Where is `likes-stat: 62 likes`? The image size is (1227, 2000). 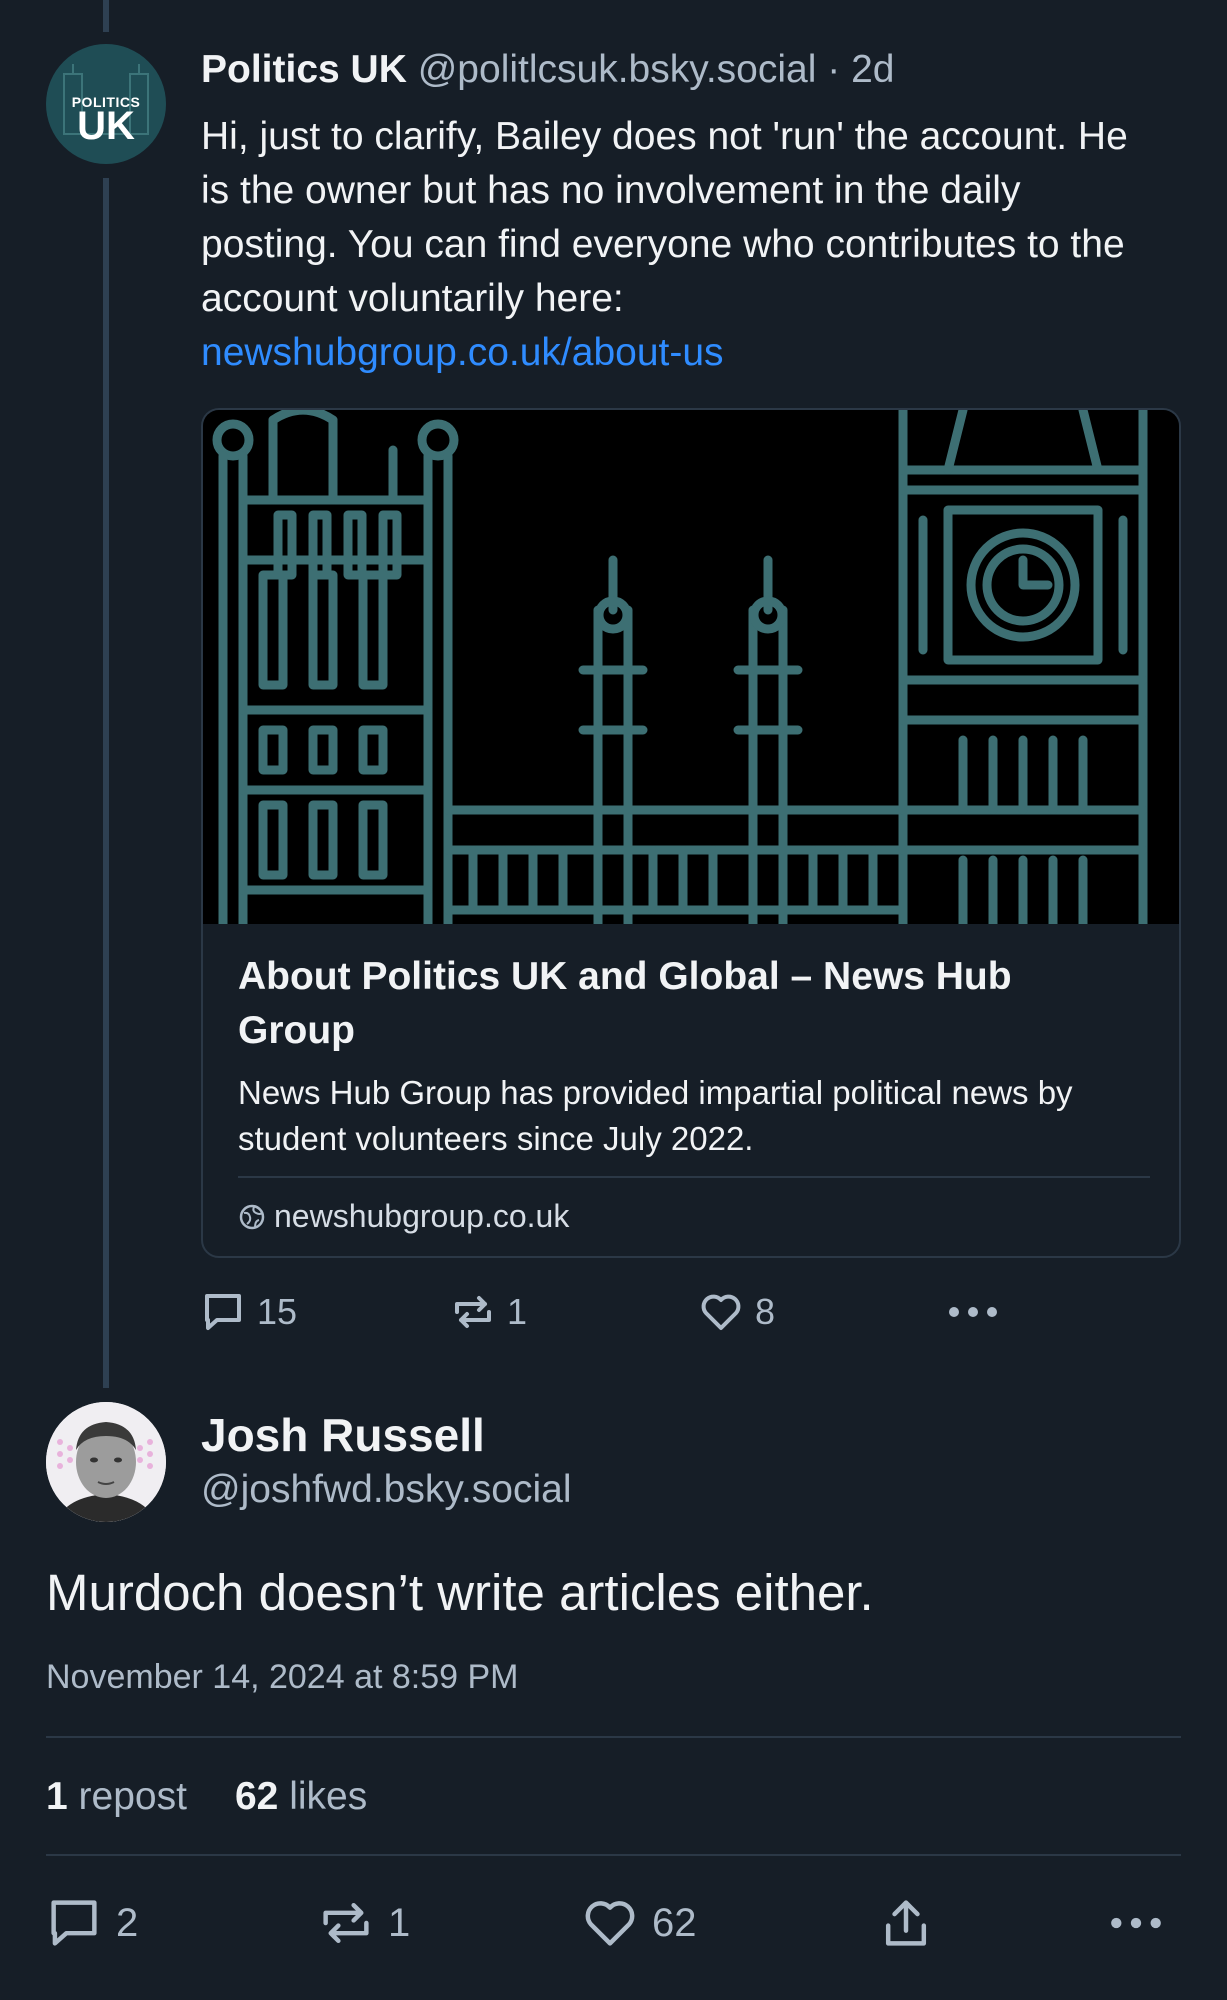 likes-stat: 62 likes is located at coordinates (301, 1797).